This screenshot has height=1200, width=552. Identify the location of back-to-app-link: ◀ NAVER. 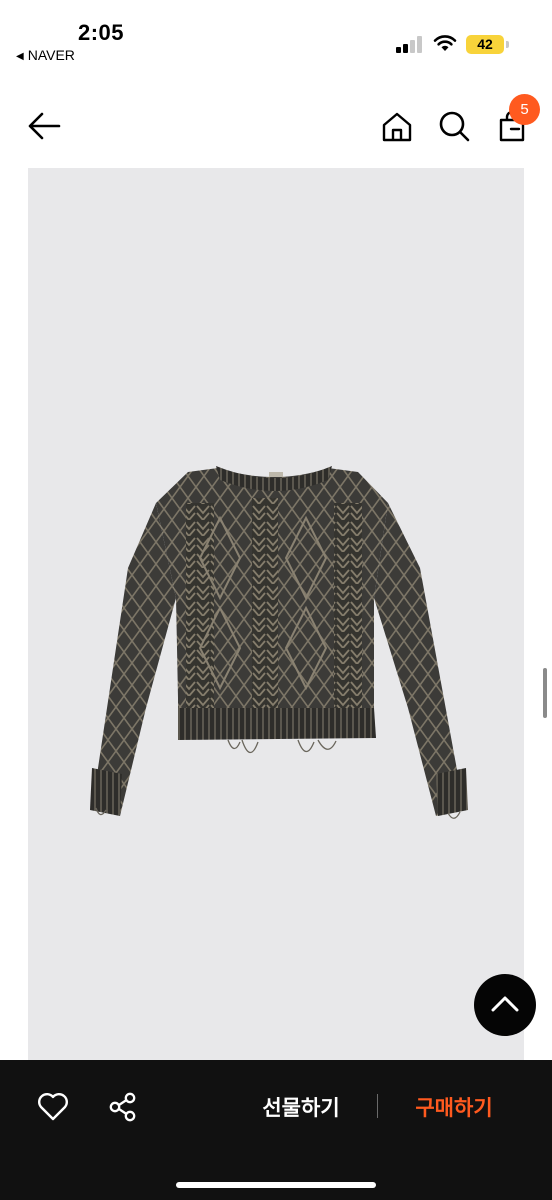
(45, 55).